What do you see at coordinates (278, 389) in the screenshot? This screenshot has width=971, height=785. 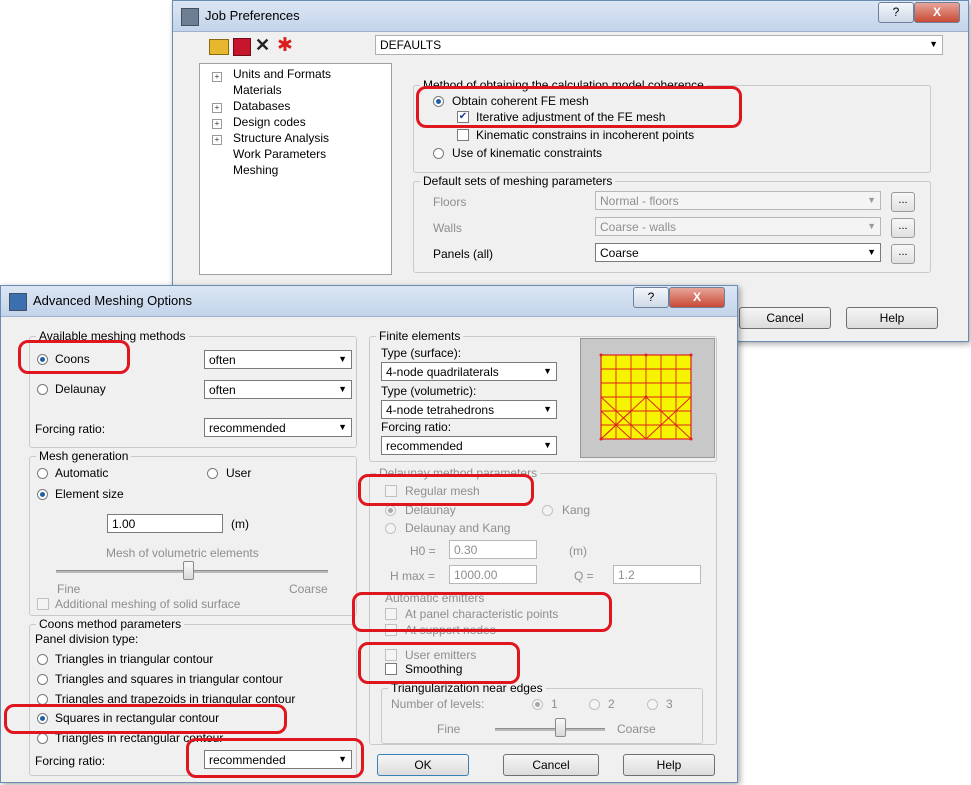 I see `delaunay-combo: often ▼` at bounding box center [278, 389].